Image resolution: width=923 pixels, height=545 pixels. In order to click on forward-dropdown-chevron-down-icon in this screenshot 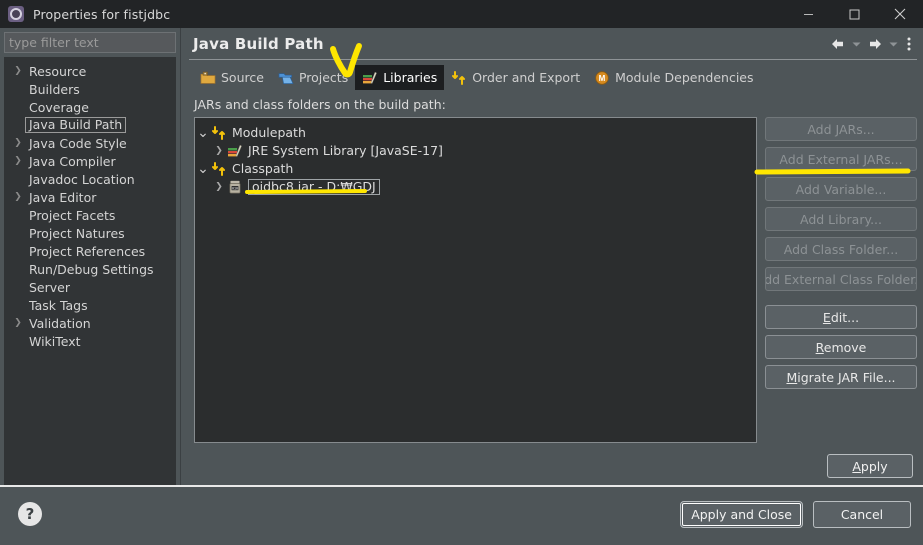, I will do `click(893, 44)`.